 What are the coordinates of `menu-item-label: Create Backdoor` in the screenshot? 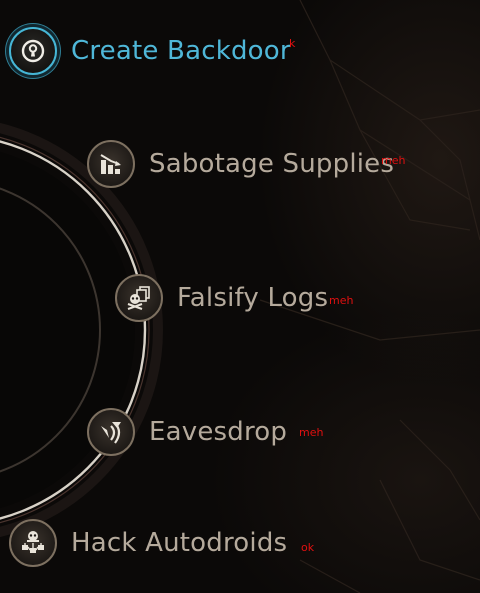 It's located at (181, 51).